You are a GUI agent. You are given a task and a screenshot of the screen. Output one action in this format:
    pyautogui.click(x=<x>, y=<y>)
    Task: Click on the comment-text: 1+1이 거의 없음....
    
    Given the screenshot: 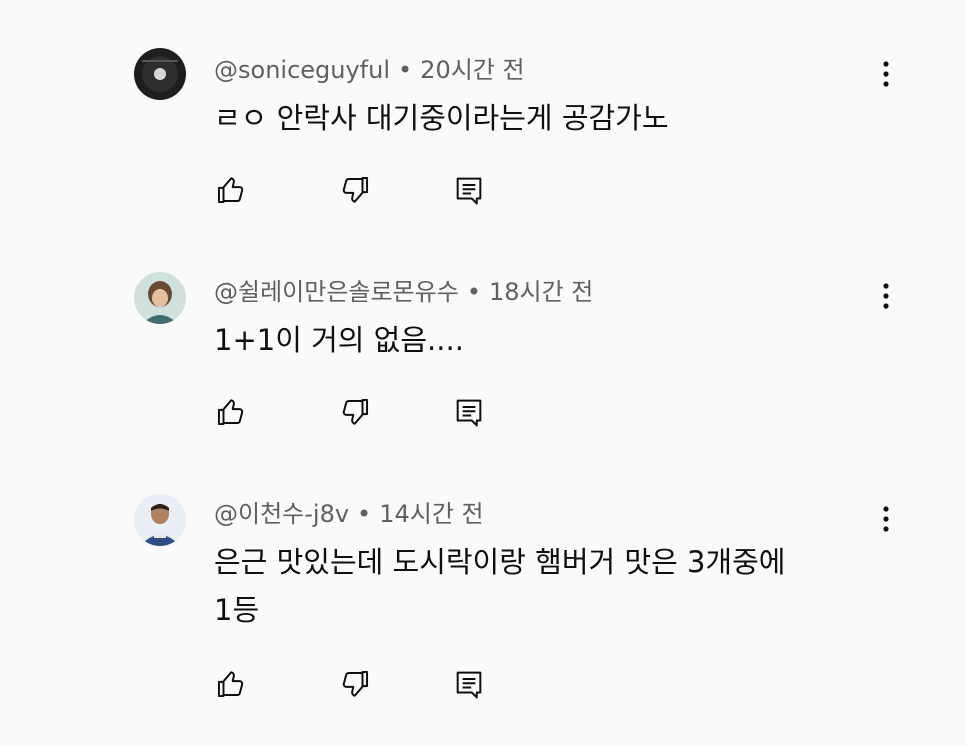 What is the action you would take?
    pyautogui.click(x=544, y=340)
    